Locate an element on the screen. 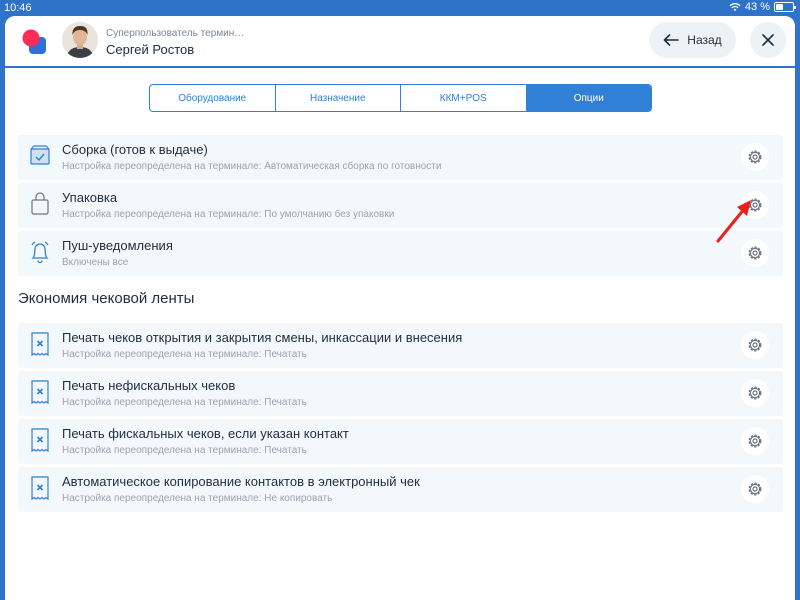 The width and height of the screenshot is (800, 600). bag-icon is located at coordinates (40, 203).